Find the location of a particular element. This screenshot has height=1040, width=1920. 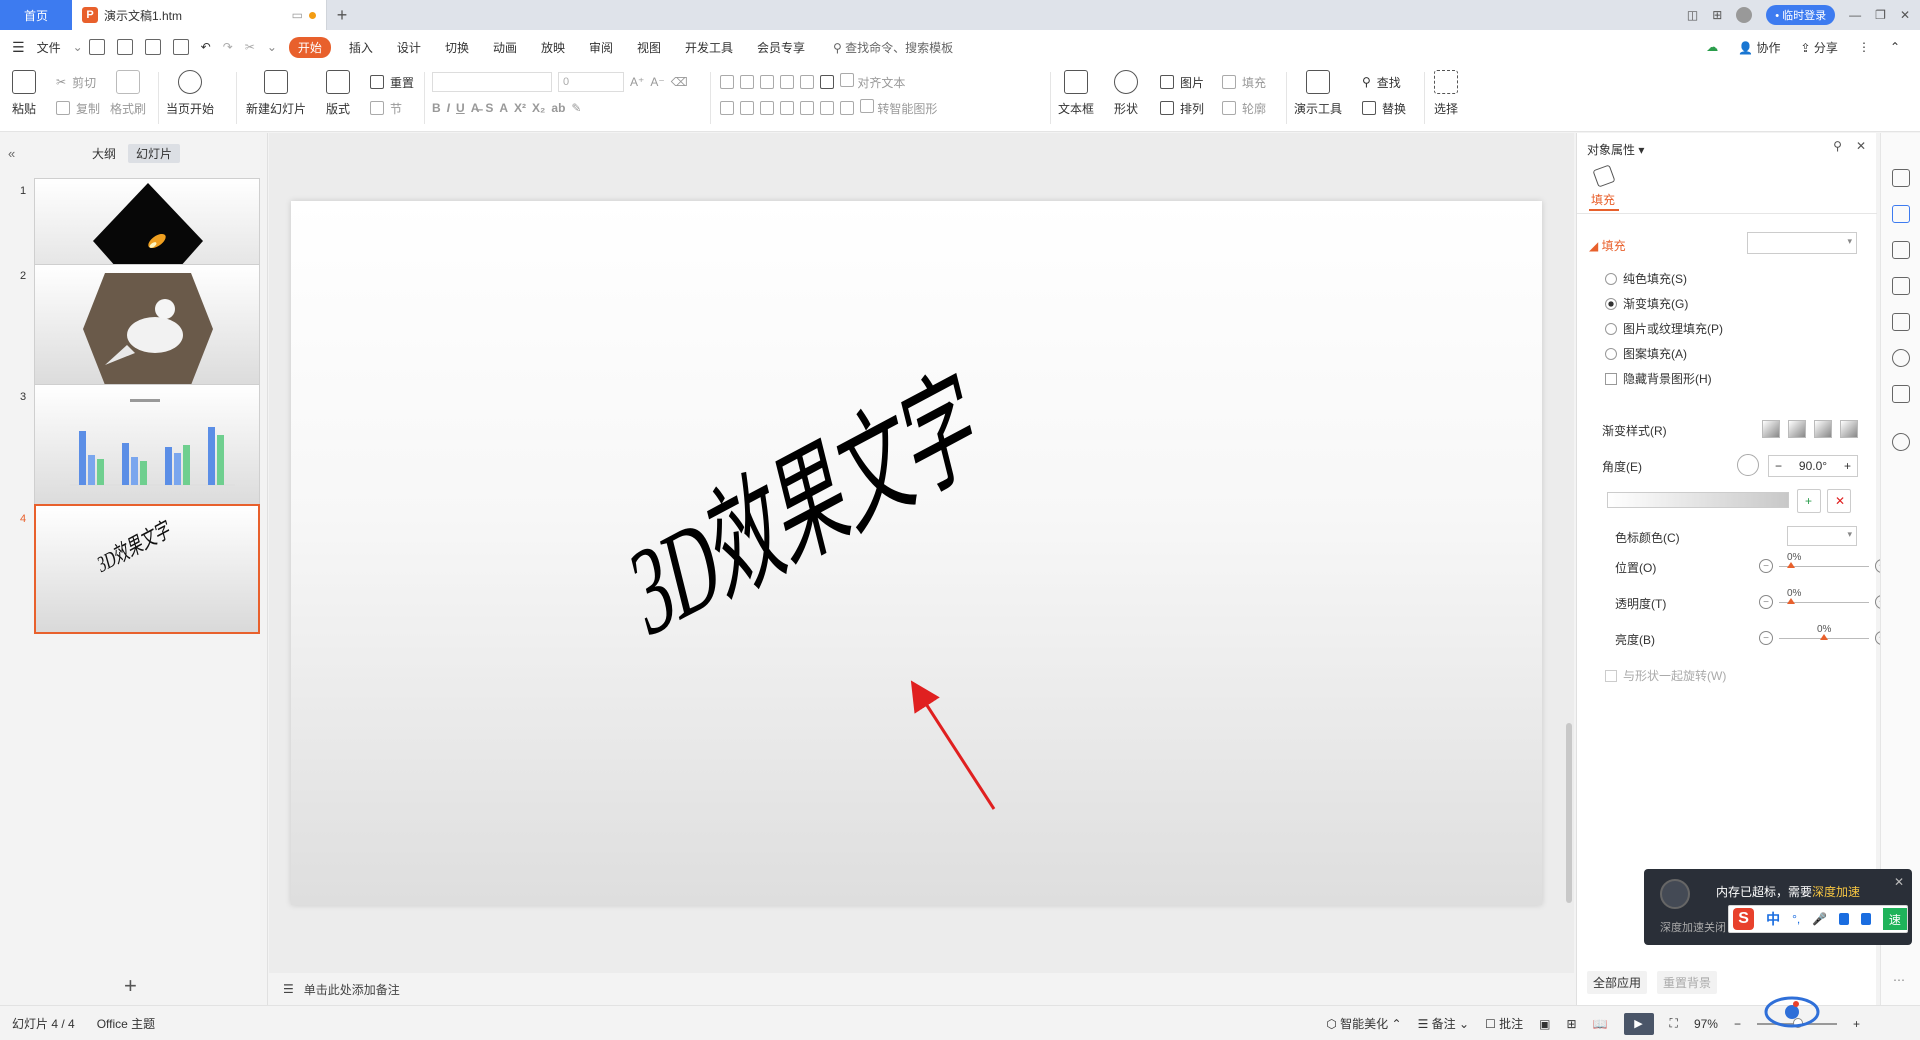

3d-wordart-text: 3D效果文字 is located at coordinates (801, 496).